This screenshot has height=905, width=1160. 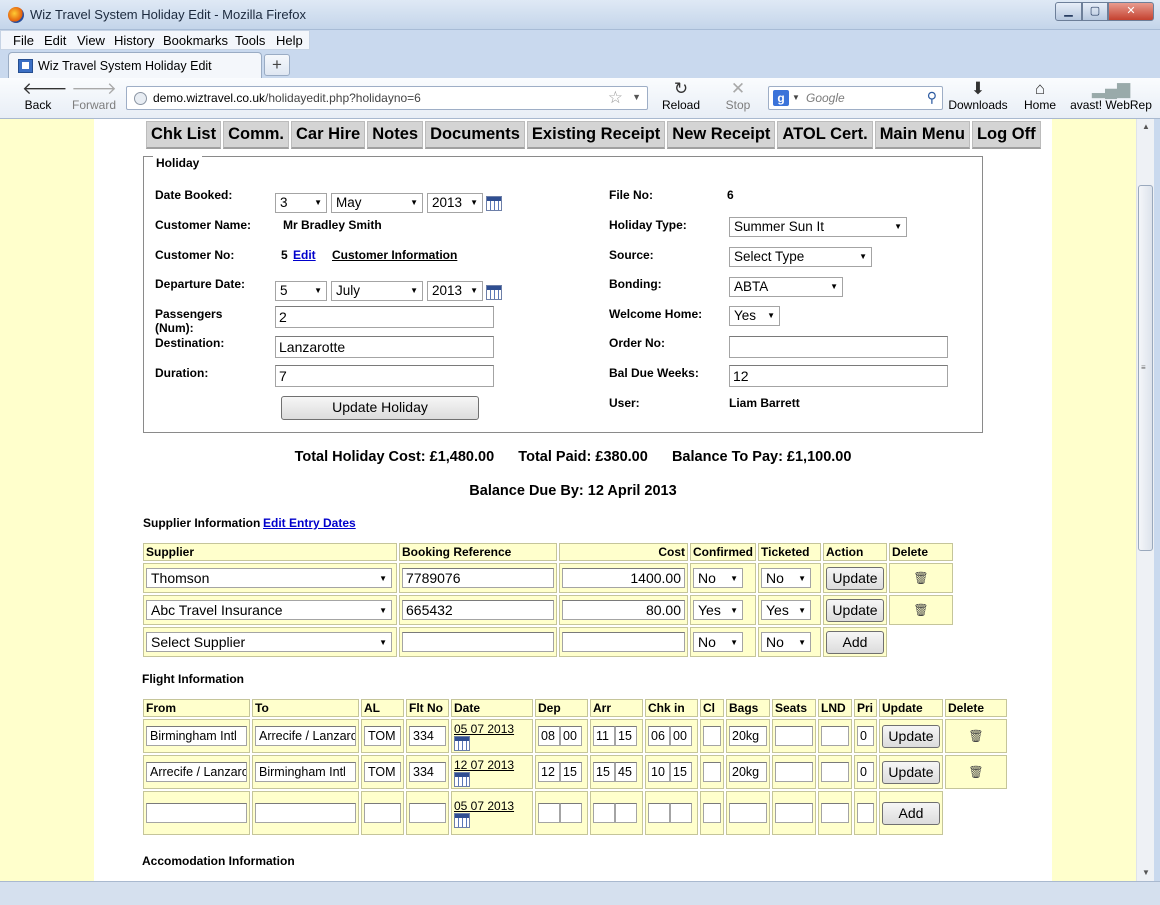 I want to click on chk-hour-input: 06, so click(x=659, y=736).